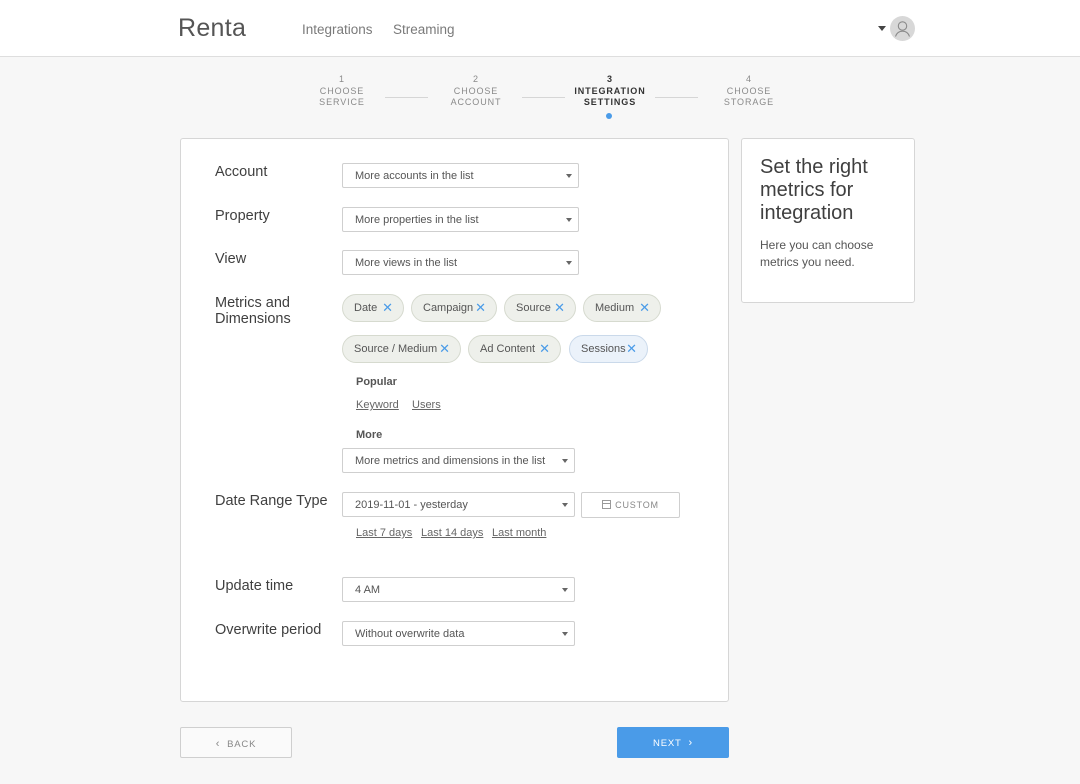 This screenshot has height=784, width=1080. I want to click on more-metrics-select: More metrics and dimensions in the list, so click(458, 460).